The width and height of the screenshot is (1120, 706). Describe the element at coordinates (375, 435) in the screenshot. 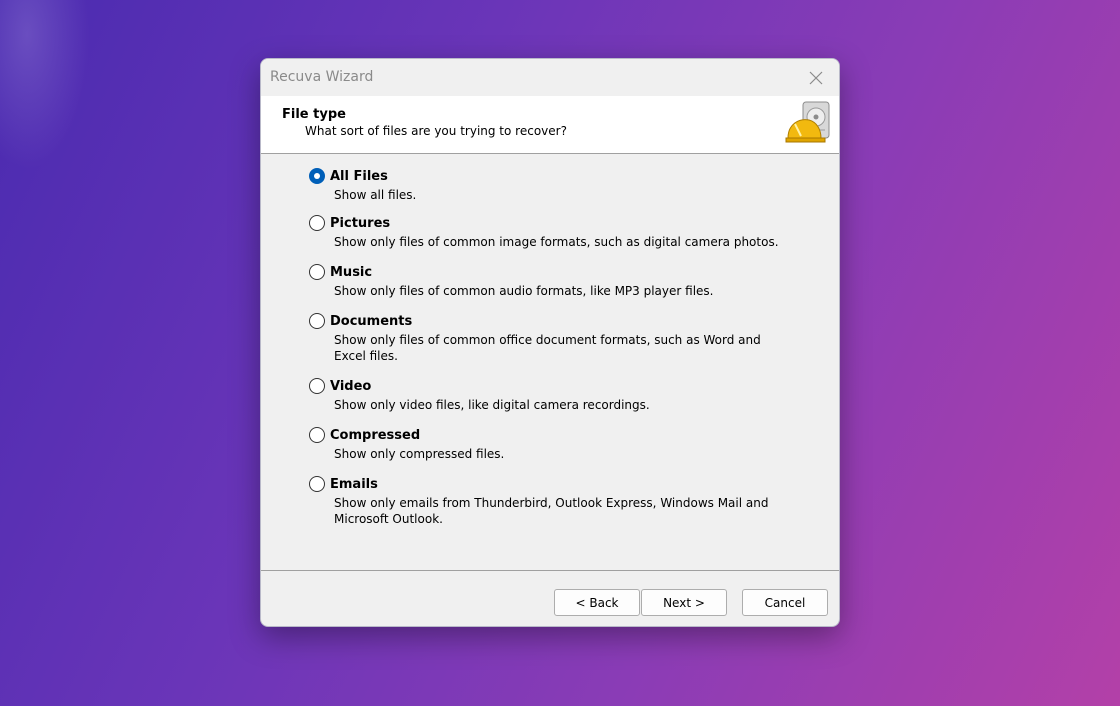

I see `option-label: Compressed` at that location.